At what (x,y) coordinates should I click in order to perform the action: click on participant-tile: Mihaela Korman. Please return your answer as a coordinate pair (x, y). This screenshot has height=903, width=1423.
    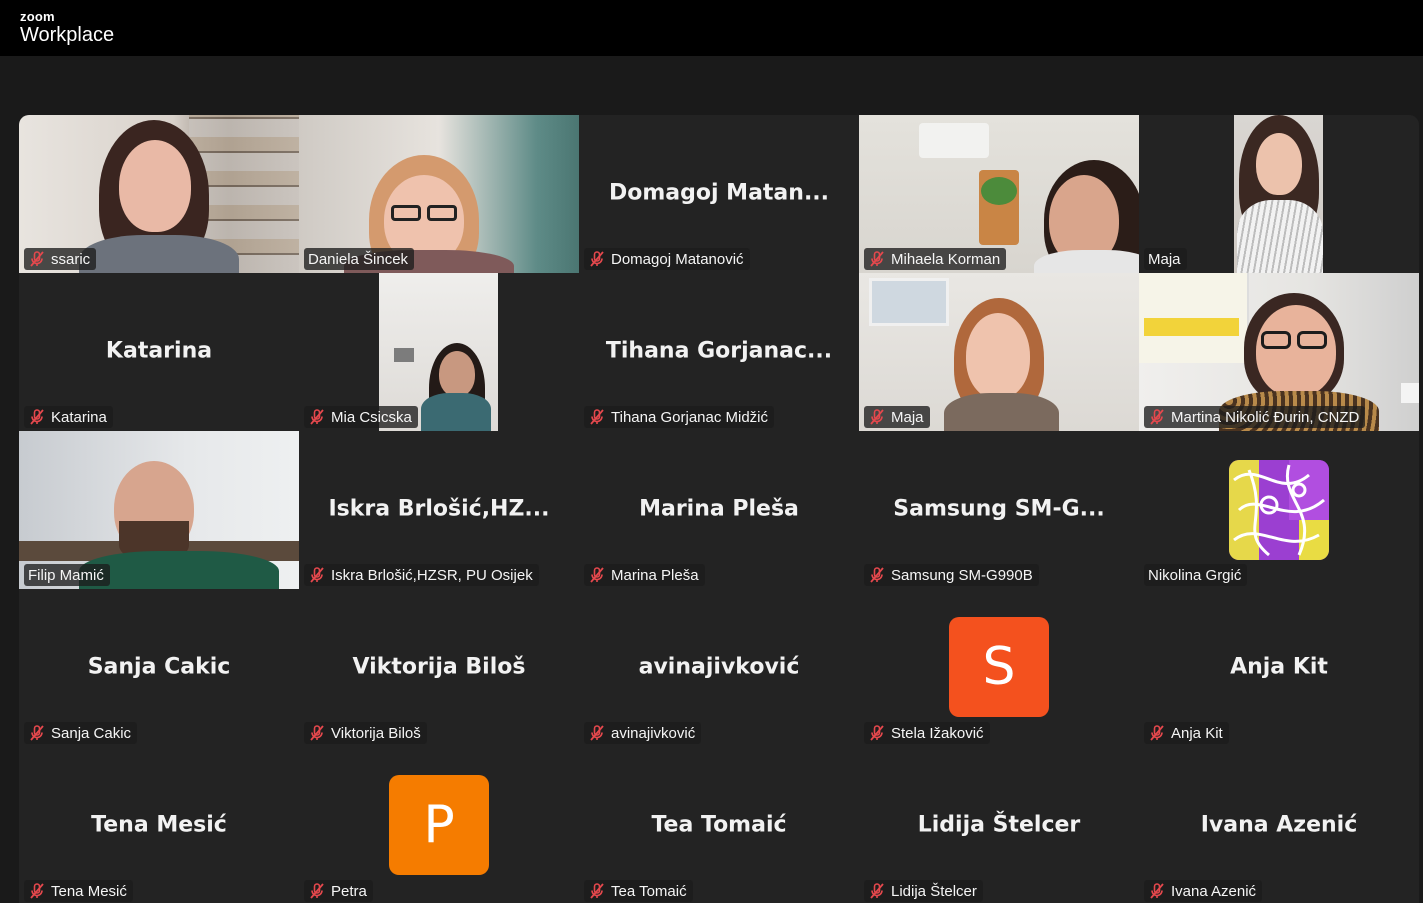
    Looking at the image, I should click on (999, 194).